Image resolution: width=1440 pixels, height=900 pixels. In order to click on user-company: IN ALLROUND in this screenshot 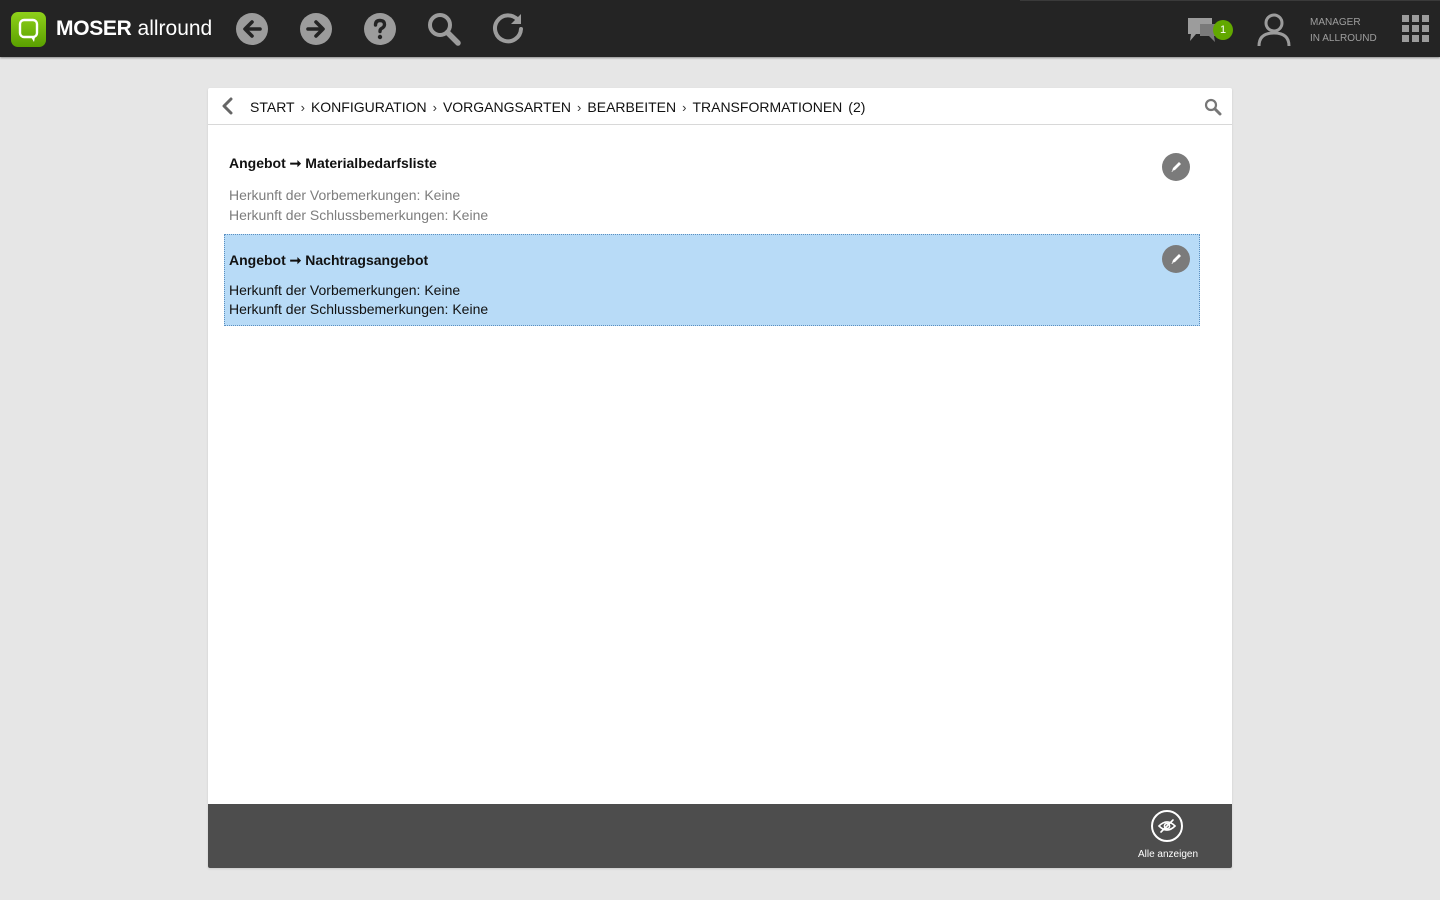, I will do `click(1343, 38)`.